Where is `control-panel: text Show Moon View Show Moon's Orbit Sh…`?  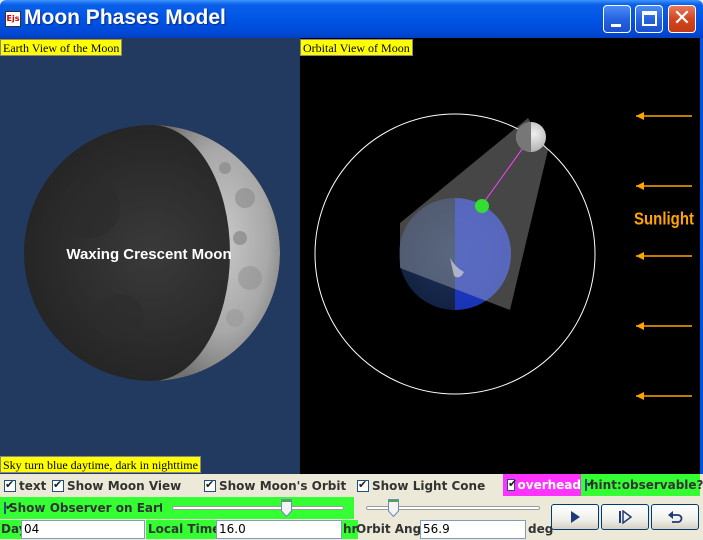
control-panel: text Show Moon View Show Moon's Orbit Sh… is located at coordinates (351, 507).